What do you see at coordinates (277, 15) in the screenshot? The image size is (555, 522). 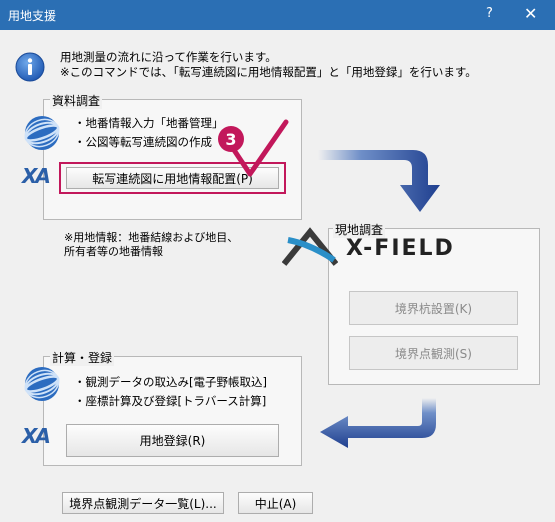 I see `title-bar: 用地支援 ? ✕` at bounding box center [277, 15].